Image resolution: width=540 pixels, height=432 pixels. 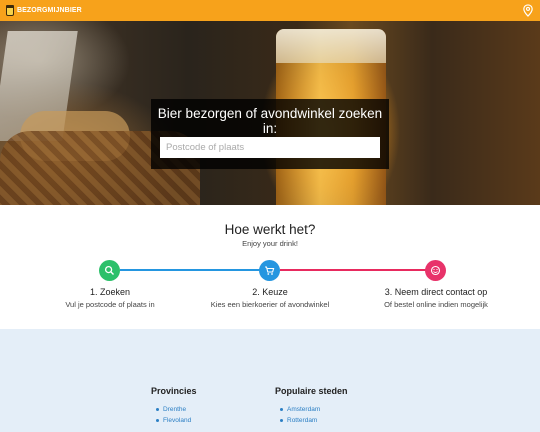 What do you see at coordinates (528, 10) in the screenshot?
I see `map-pin-icon` at bounding box center [528, 10].